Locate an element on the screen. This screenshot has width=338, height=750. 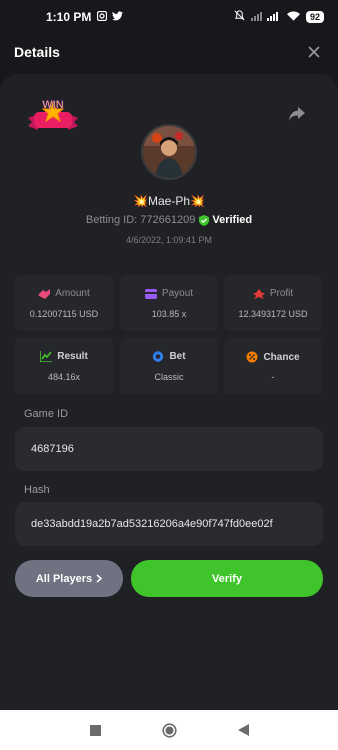
stat-profit-label: Profit is located at coordinates (281, 293).